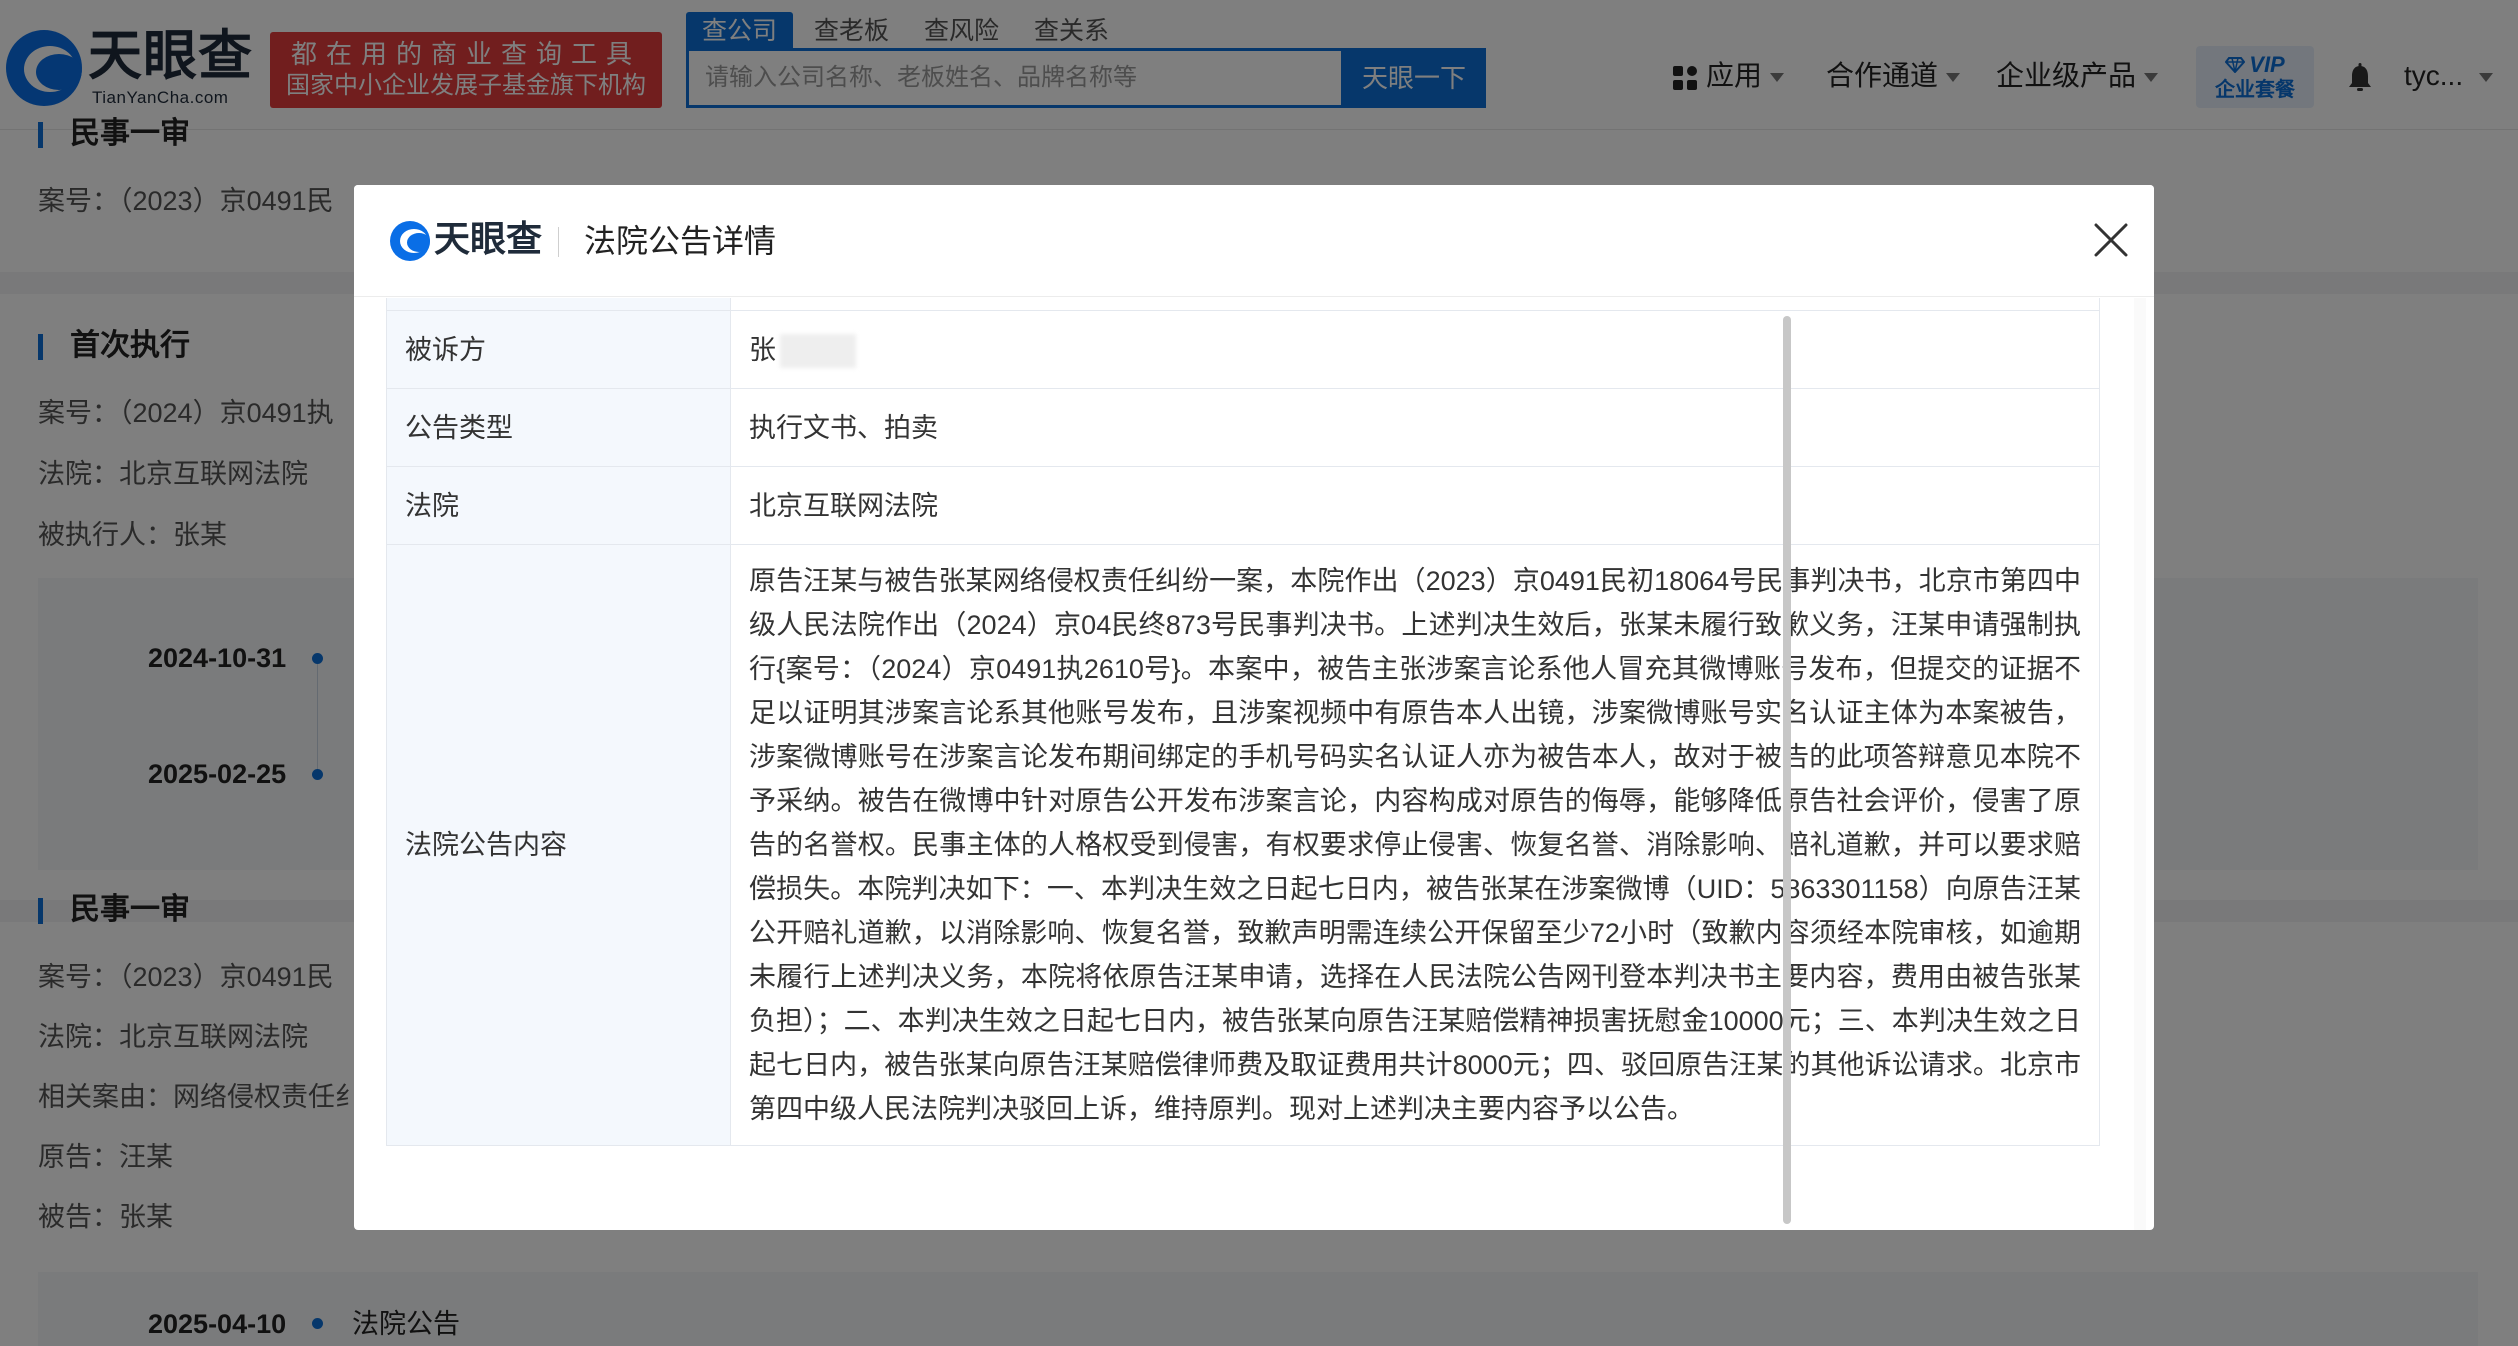 This screenshot has width=2518, height=1346. What do you see at coordinates (558, 845) in the screenshot?
I see `row-label-content: 法院公告内容` at bounding box center [558, 845].